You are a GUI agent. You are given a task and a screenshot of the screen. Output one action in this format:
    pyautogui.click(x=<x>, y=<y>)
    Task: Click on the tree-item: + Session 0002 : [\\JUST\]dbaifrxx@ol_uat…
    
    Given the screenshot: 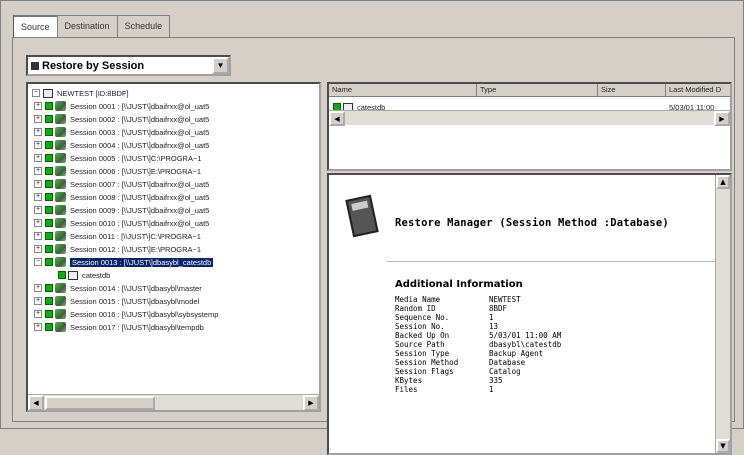 What is the action you would take?
    pyautogui.click(x=121, y=119)
    